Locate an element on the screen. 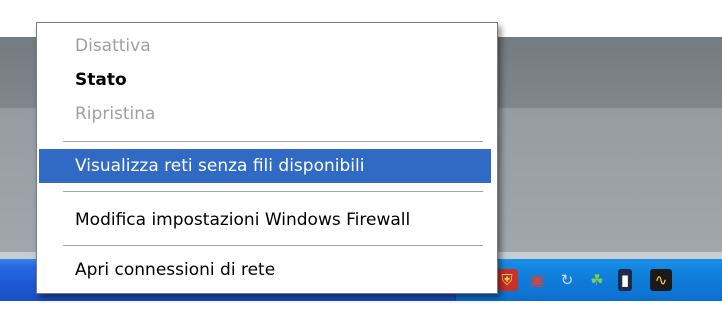  antivirus-icon: ☘ is located at coordinates (597, 280).